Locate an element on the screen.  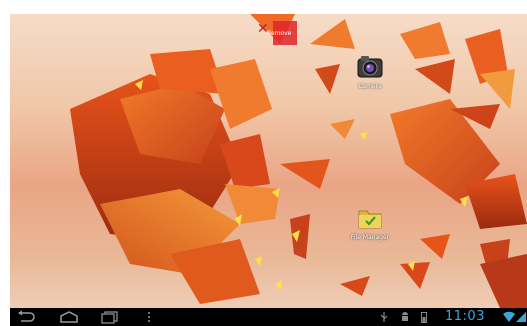
usb-icon is located at coordinates (384, 317).